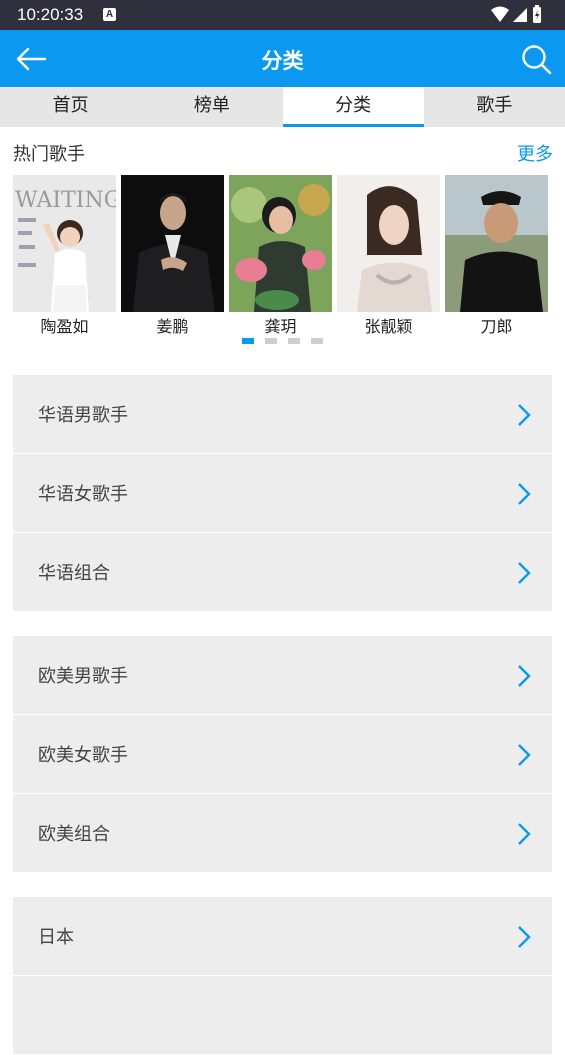 This screenshot has height=1055, width=565. Describe the element at coordinates (282, 61) in the screenshot. I see `page-title: 分类` at that location.